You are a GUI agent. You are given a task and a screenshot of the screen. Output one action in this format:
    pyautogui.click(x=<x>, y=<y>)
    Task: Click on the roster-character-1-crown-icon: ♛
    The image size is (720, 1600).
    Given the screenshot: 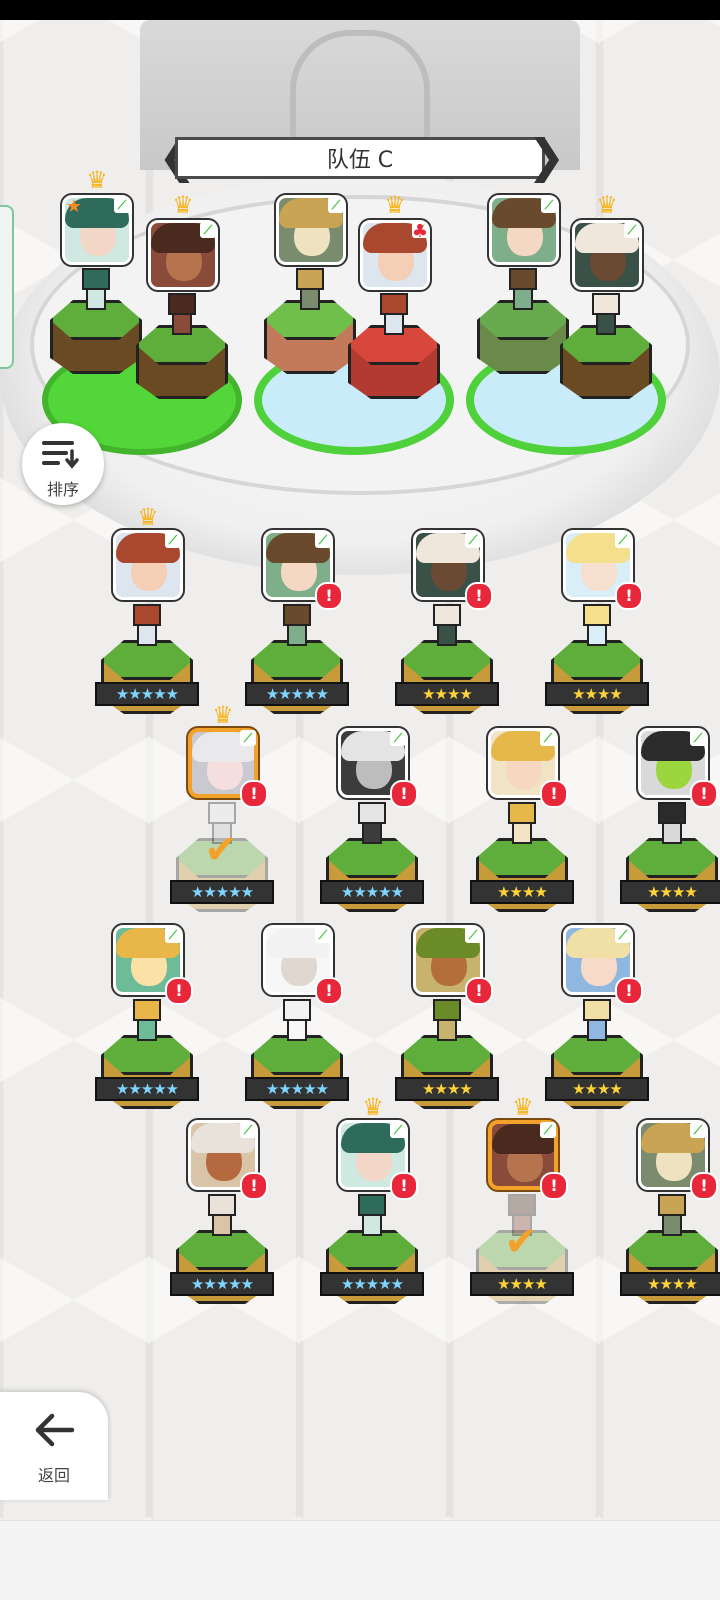 What is the action you would take?
    pyautogui.click(x=148, y=517)
    